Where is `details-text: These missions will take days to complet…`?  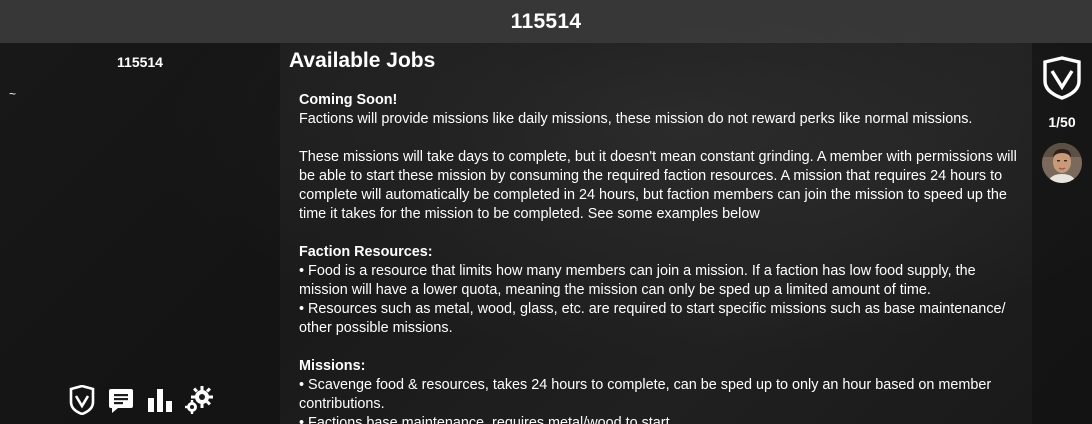 details-text: These missions will take days to complet… is located at coordinates (658, 185).